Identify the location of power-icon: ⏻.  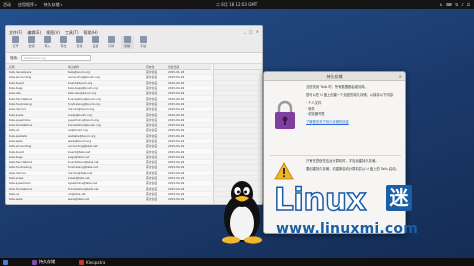
(468, 4).